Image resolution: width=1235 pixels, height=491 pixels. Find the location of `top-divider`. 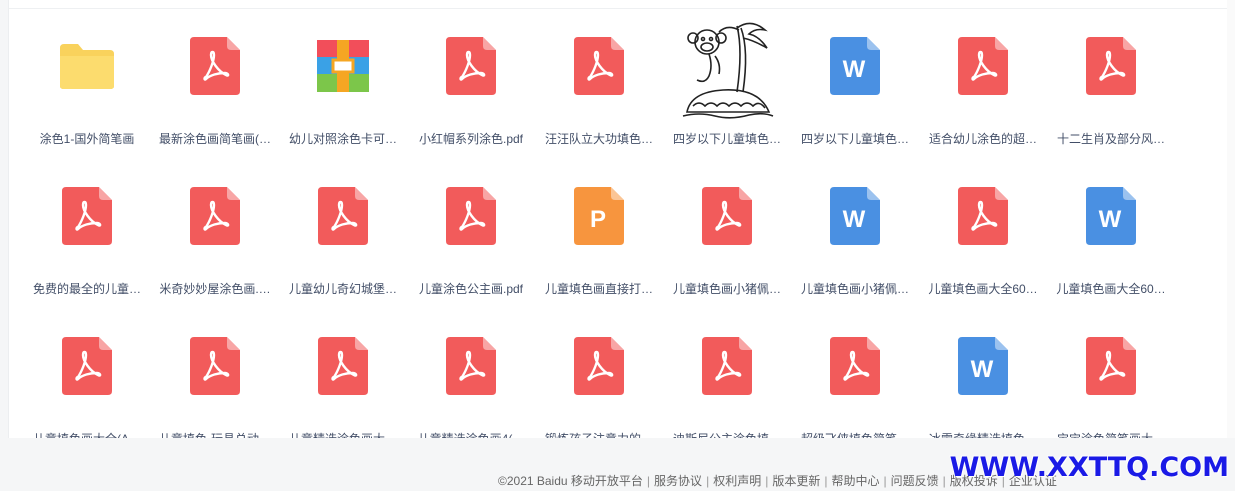

top-divider is located at coordinates (622, 8).